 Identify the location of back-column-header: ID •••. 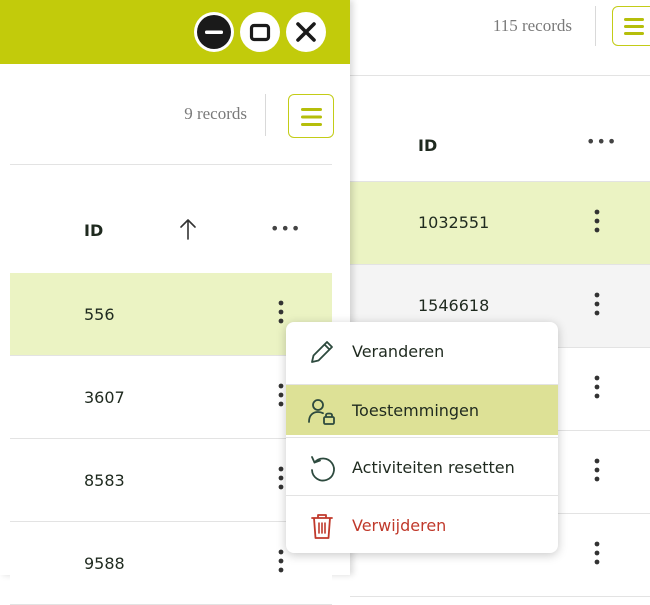
(500, 129).